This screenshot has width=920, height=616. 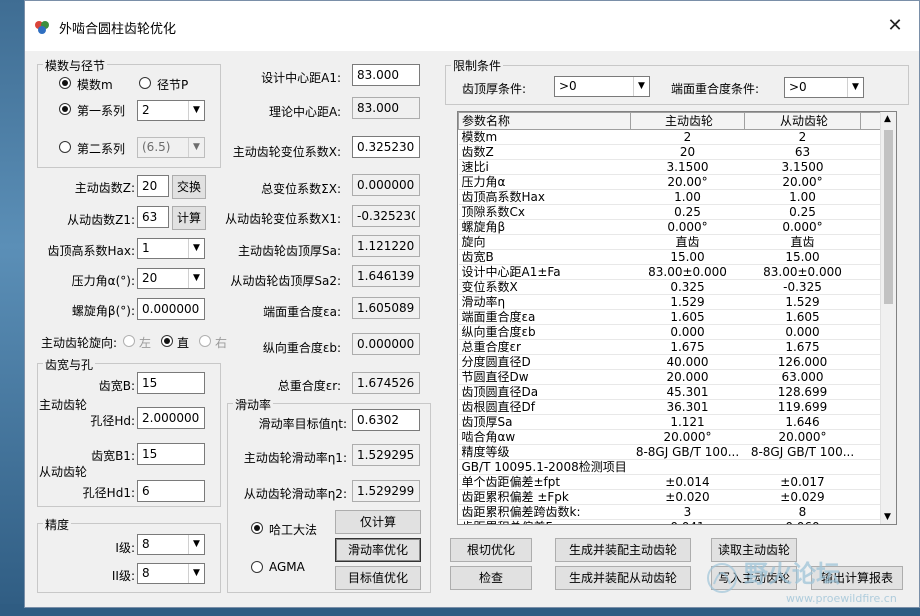 I want to click on cell-driving: 0.25, so click(x=687, y=212).